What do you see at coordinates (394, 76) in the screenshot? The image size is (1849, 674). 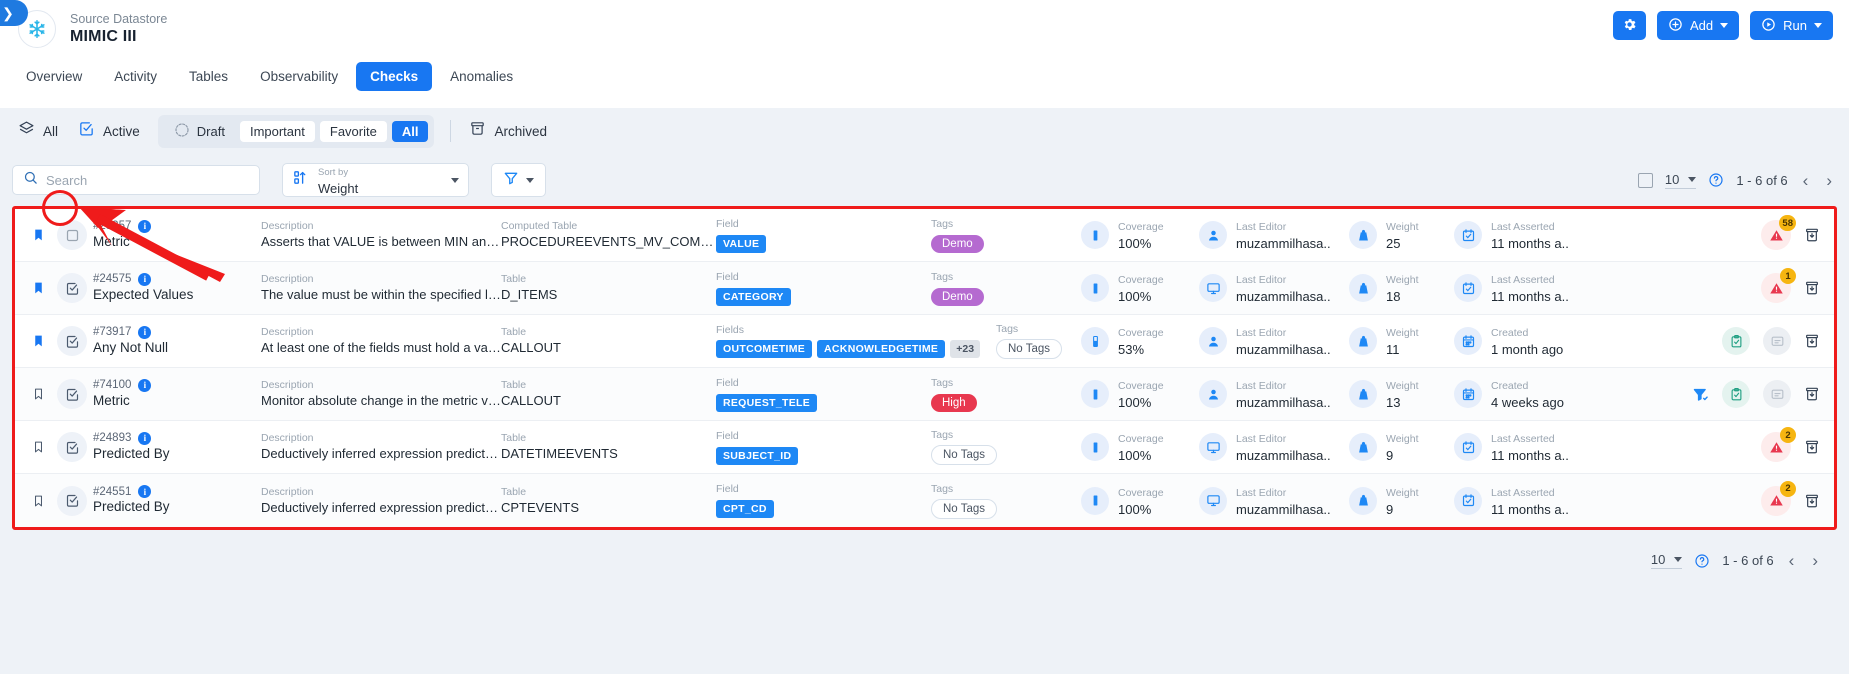 I see `tab-checks: Checks` at bounding box center [394, 76].